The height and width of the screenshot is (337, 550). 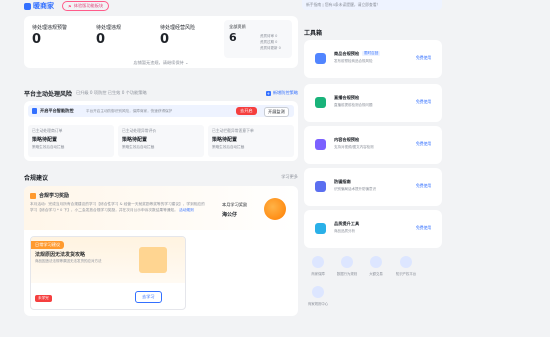 I want to click on shortcut-data-rules: 数据行为规则, so click(x=347, y=266).